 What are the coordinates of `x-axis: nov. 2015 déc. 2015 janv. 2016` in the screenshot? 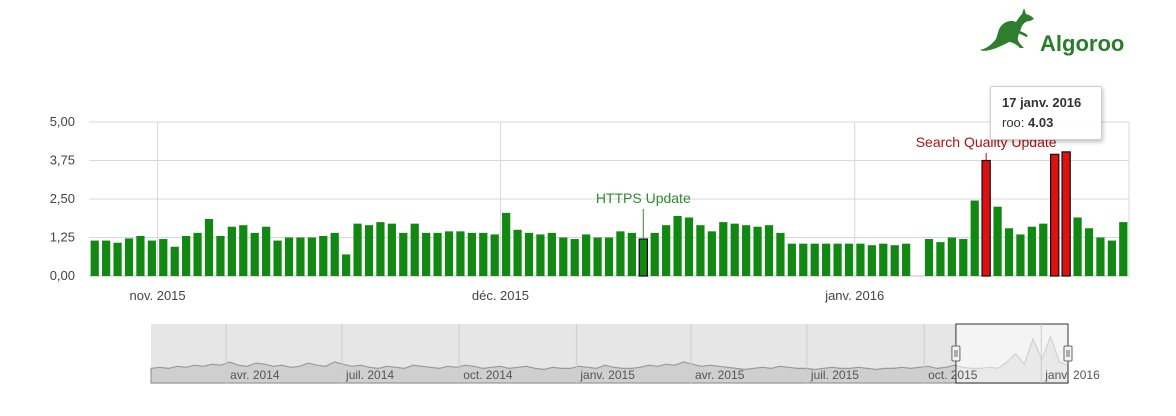 It's located at (507, 295).